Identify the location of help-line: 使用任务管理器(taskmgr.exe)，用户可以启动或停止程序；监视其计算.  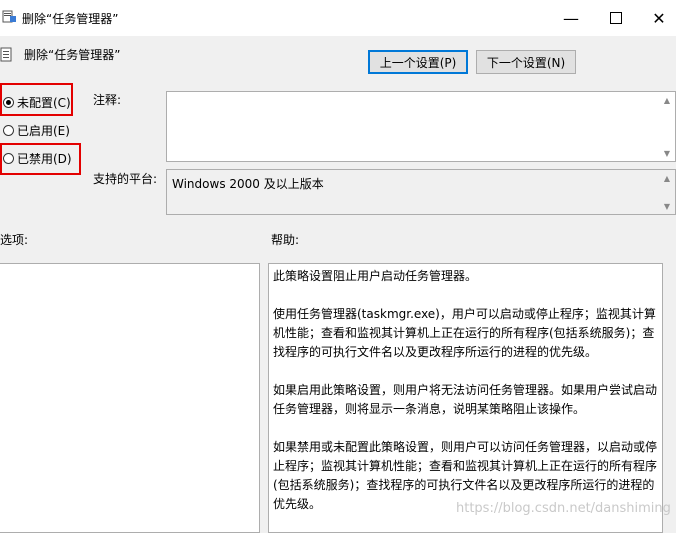
(464, 314).